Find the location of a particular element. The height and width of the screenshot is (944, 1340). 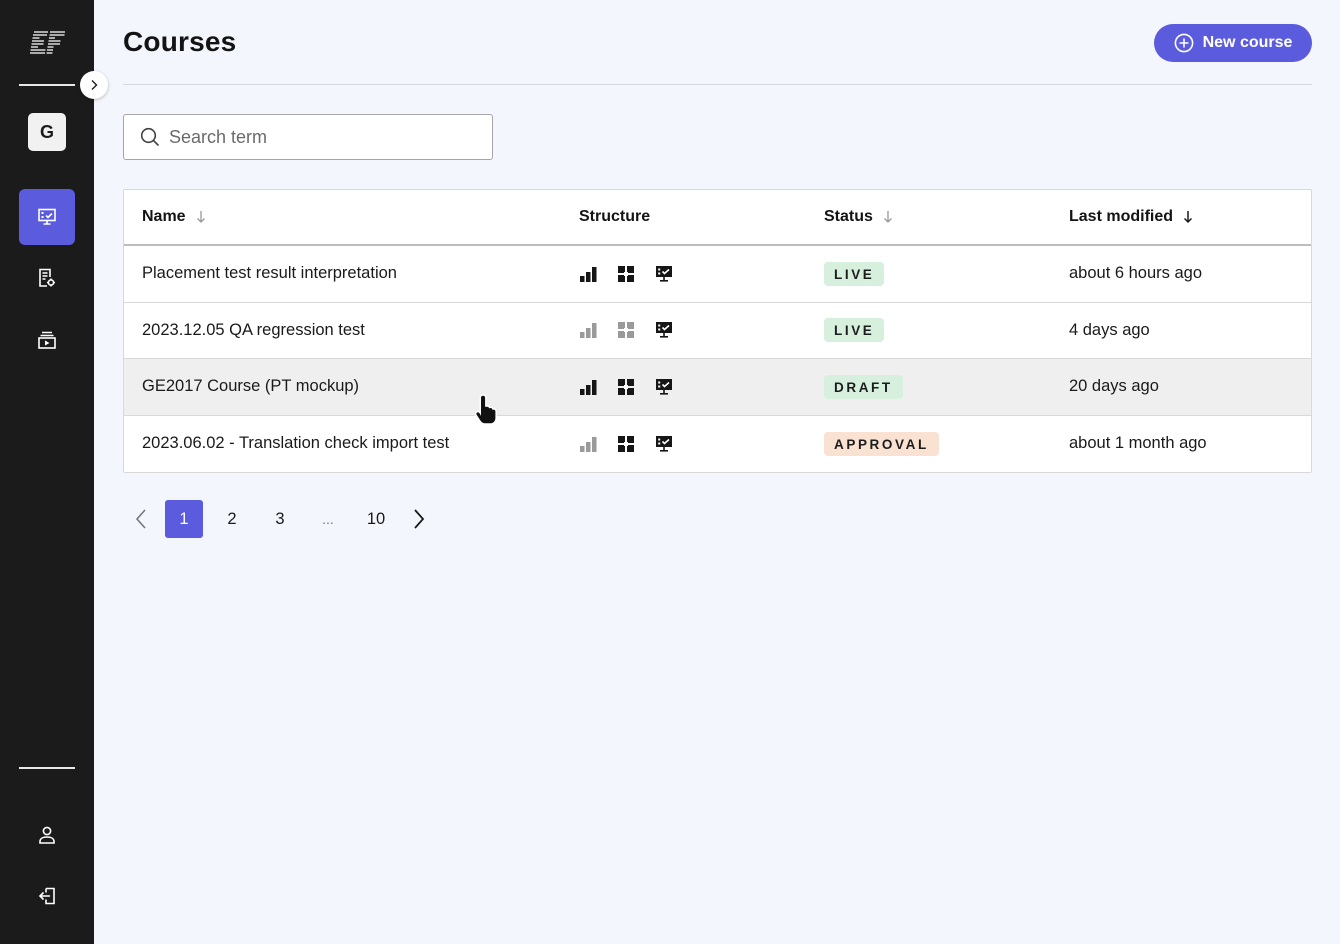

search-input is located at coordinates (319, 137).